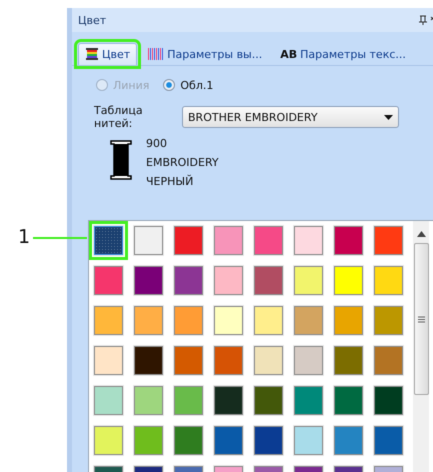 The width and height of the screenshot is (433, 472). Describe the element at coordinates (289, 54) in the screenshot. I see `text-style-icon: AB` at that location.